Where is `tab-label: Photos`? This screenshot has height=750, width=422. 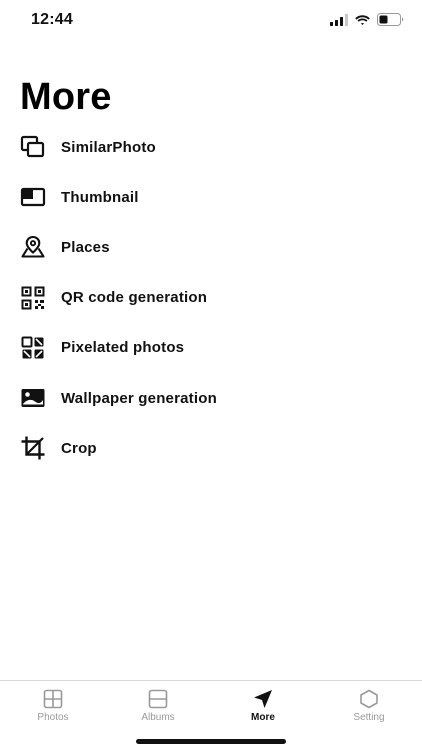 tab-label: Photos is located at coordinates (53, 717).